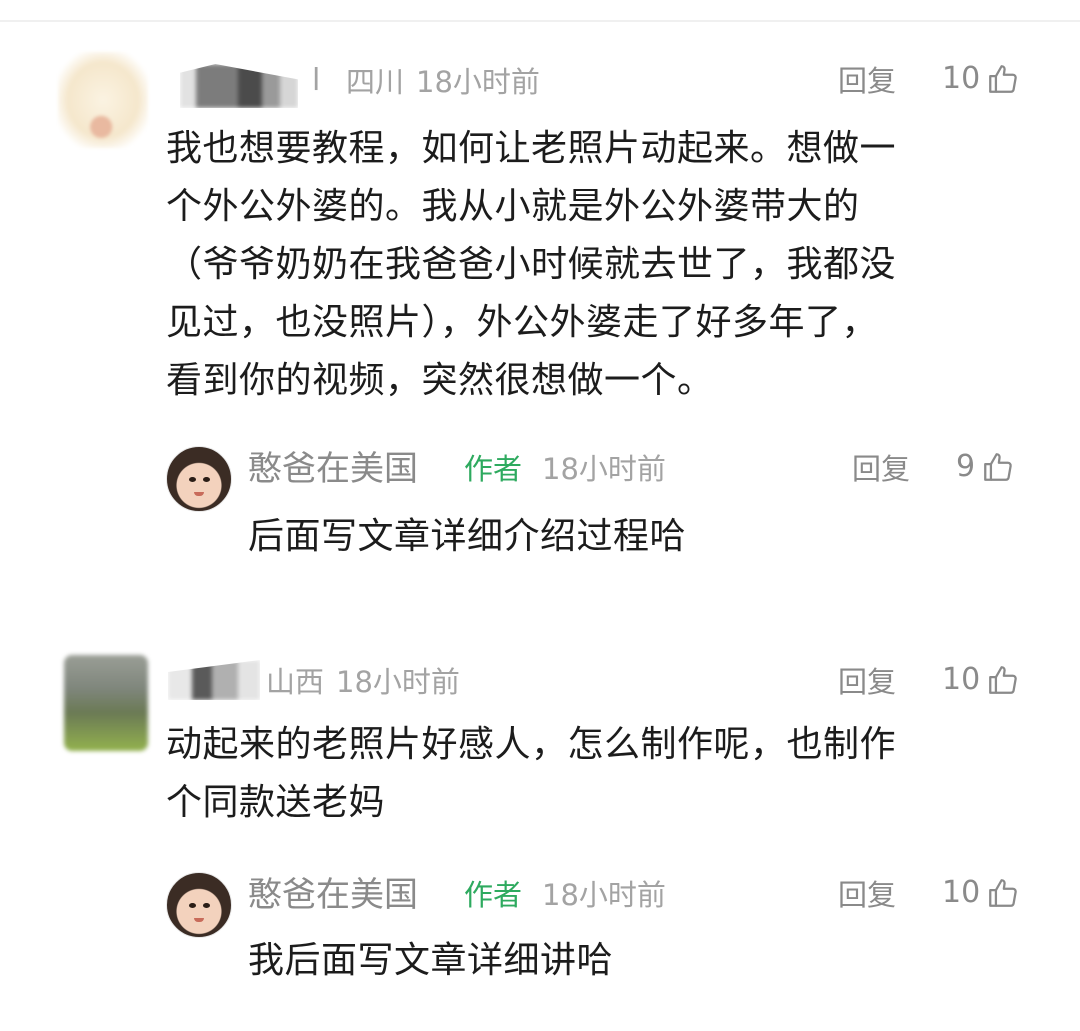 Image resolution: width=1080 pixels, height=1031 pixels. Describe the element at coordinates (966, 466) in the screenshot. I see `like-count: 9` at that location.